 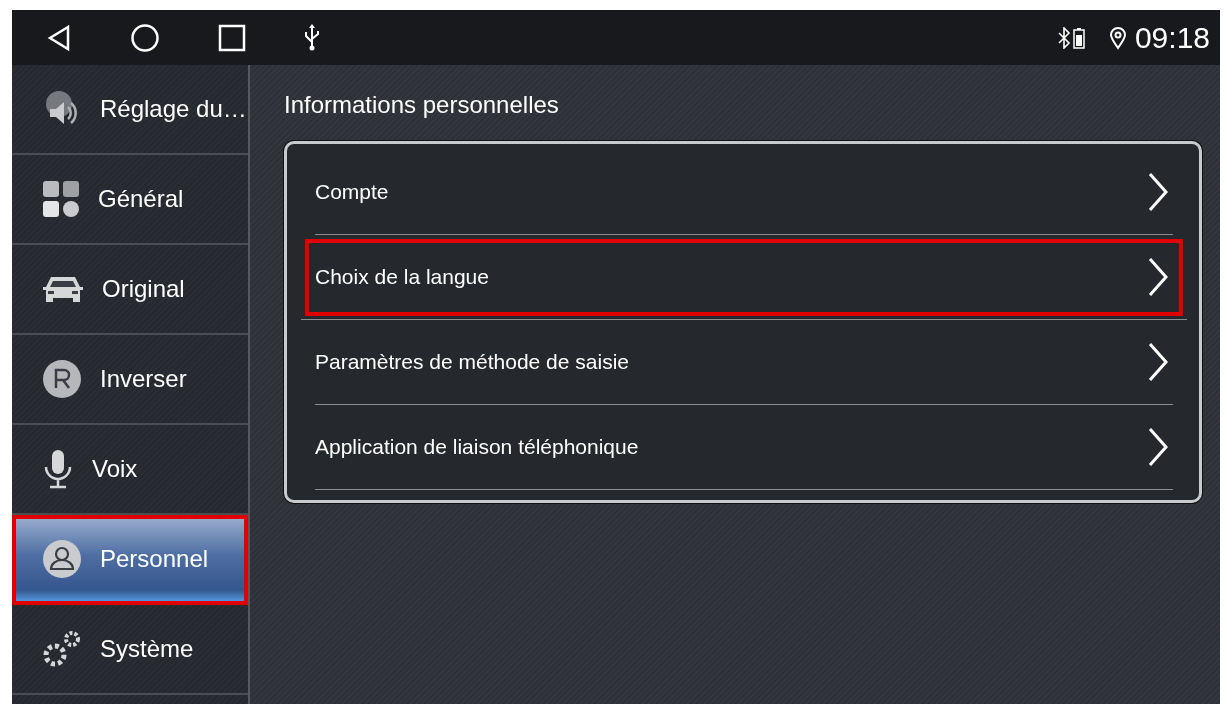 I want to click on bluetooth-icon, so click(x=1063, y=37).